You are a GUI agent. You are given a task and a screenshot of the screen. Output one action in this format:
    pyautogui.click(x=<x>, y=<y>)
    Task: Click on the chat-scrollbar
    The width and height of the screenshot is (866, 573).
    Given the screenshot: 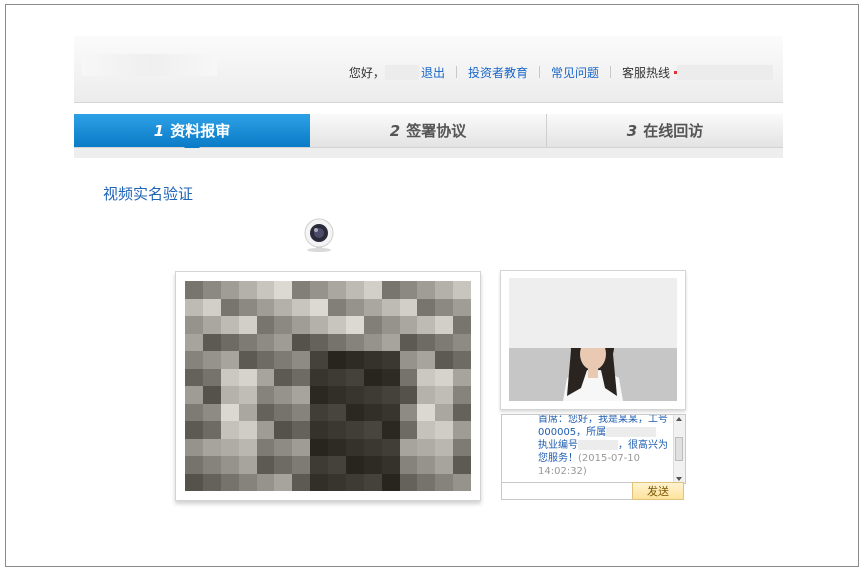 What is the action you would take?
    pyautogui.click(x=679, y=449)
    